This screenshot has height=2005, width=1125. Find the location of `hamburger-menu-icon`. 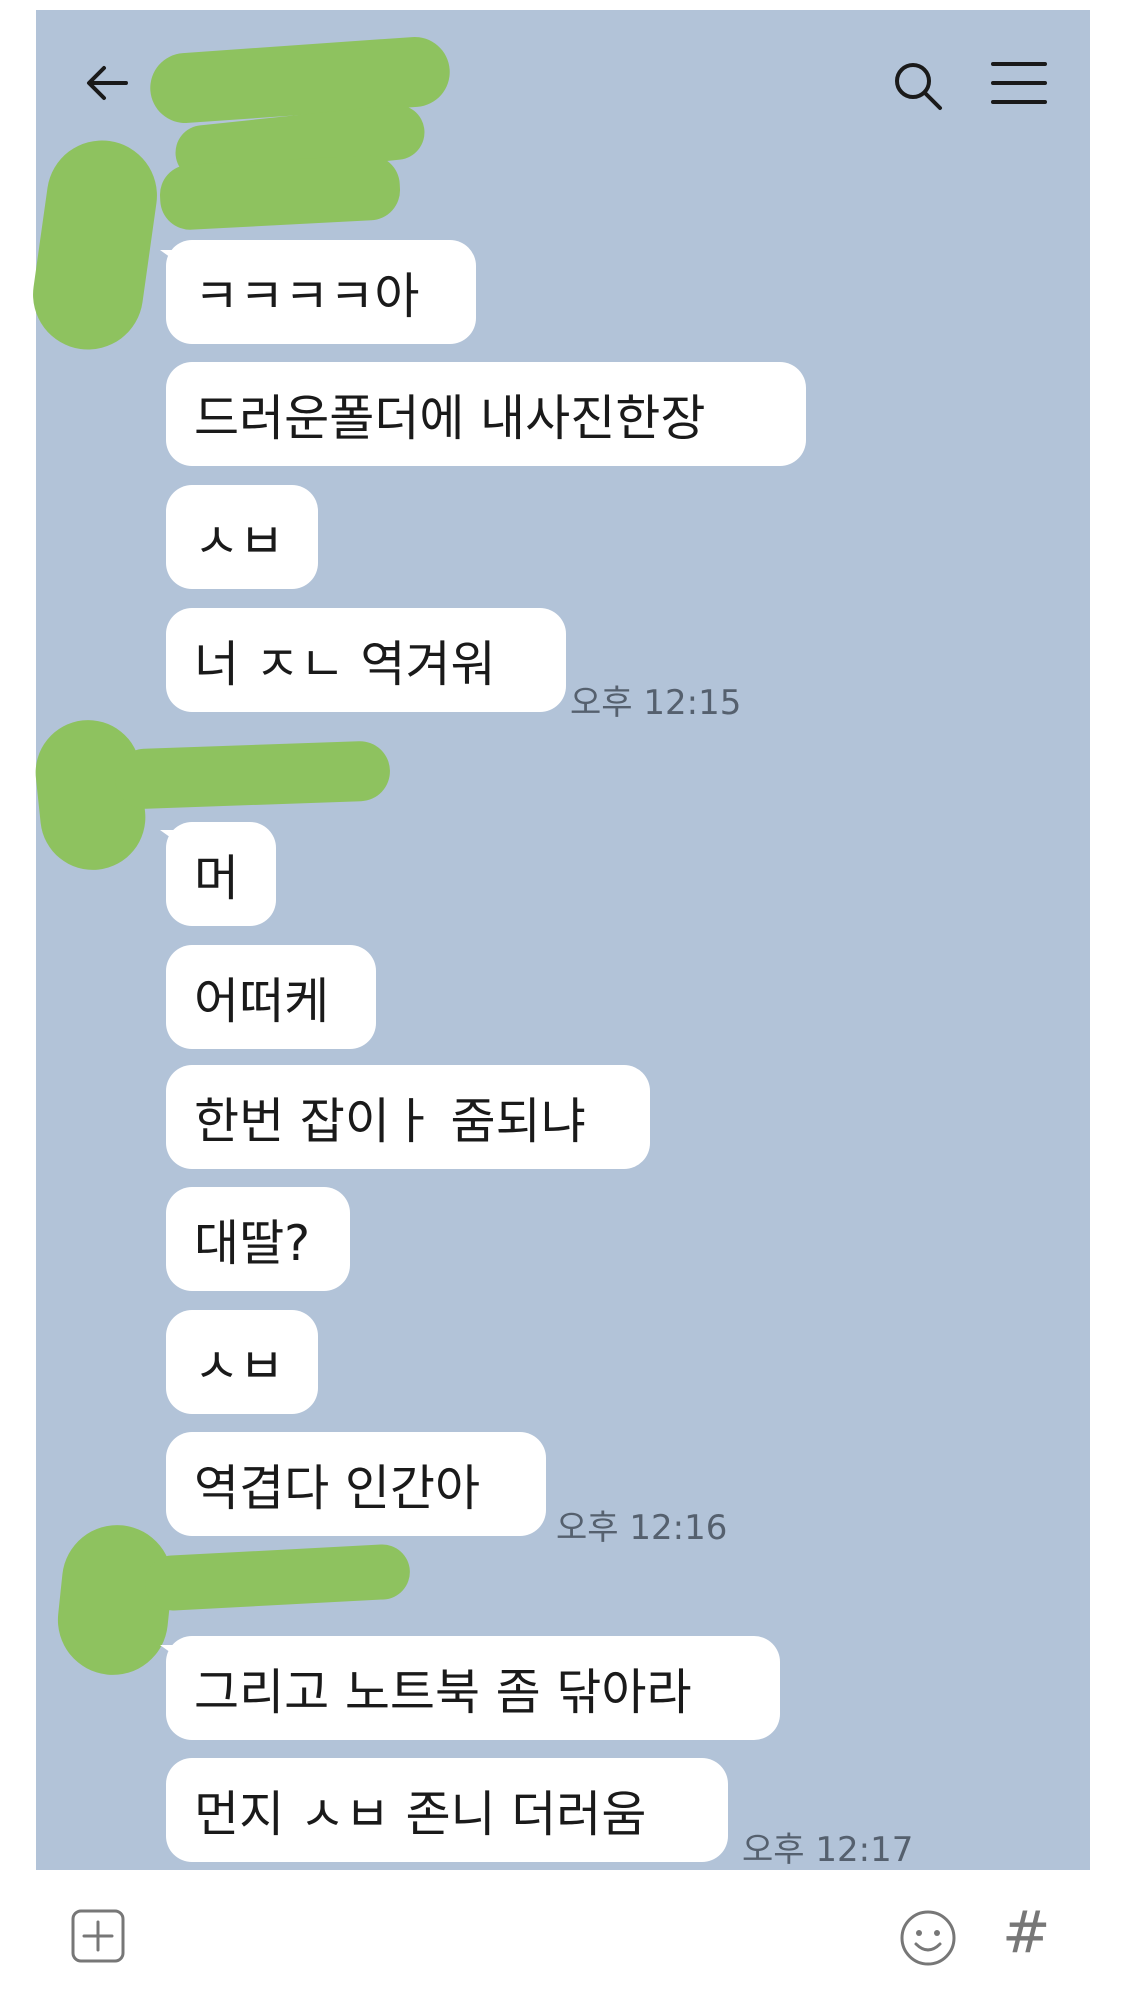

hamburger-menu-icon is located at coordinates (1019, 83).